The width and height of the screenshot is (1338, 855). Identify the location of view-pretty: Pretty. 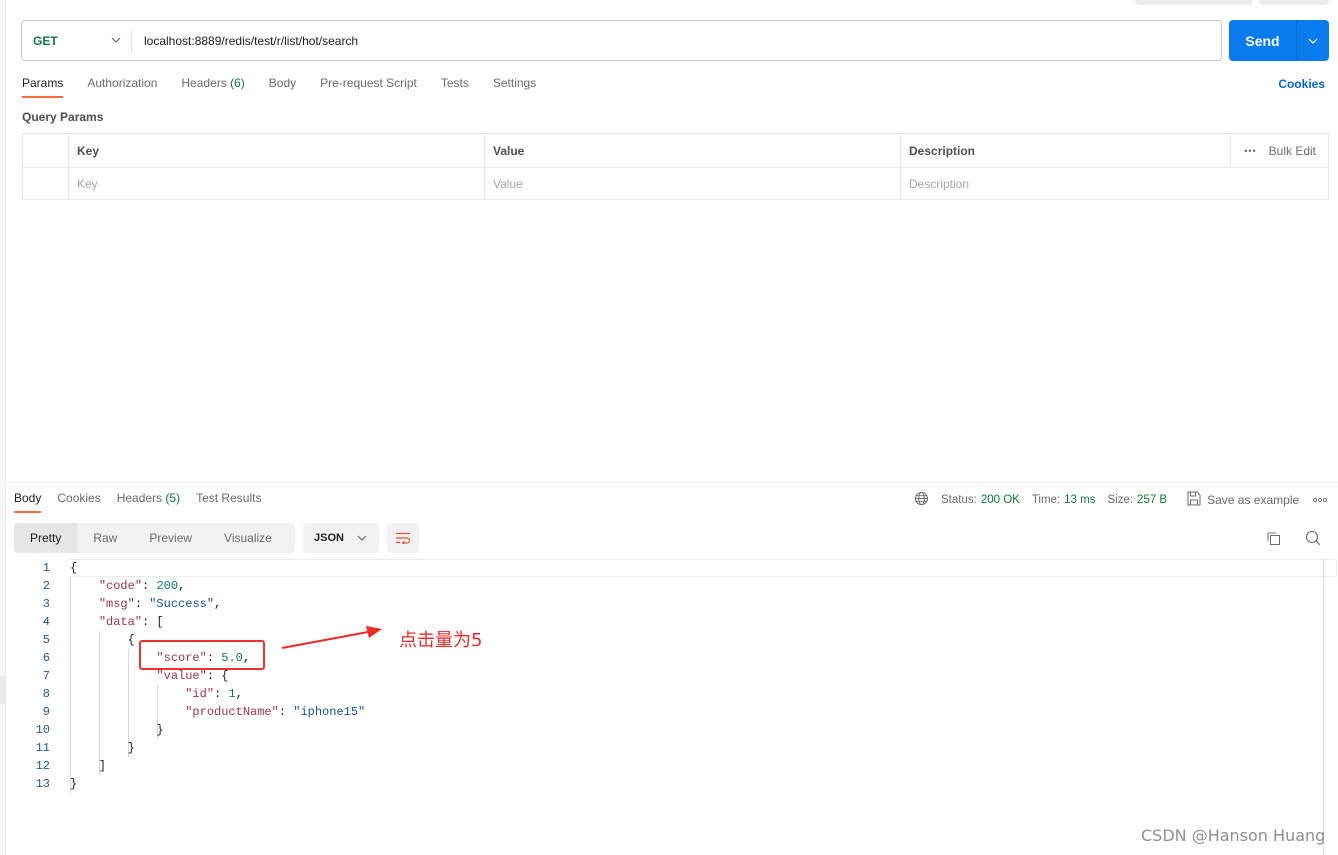
(46, 538).